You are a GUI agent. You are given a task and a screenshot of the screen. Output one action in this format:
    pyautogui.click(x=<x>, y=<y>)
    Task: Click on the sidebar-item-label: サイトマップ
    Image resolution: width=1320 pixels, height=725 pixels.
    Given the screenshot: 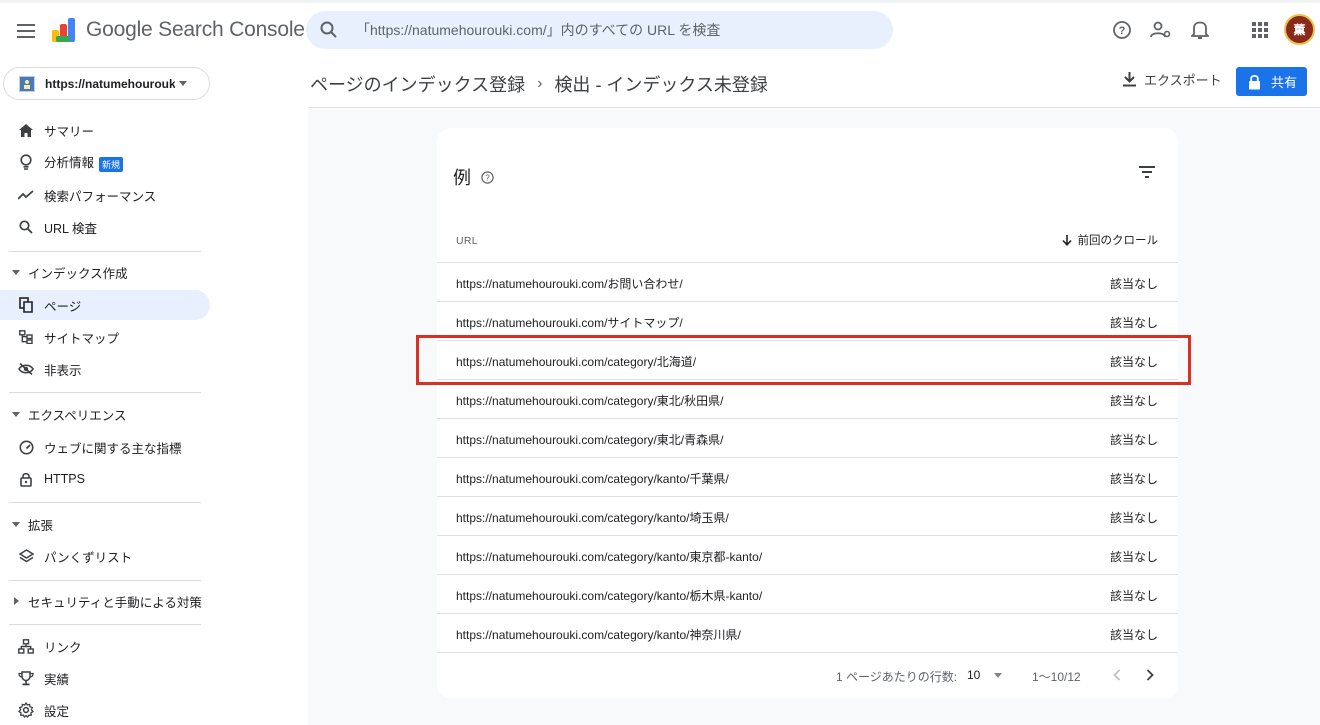 What is the action you would take?
    pyautogui.click(x=82, y=338)
    